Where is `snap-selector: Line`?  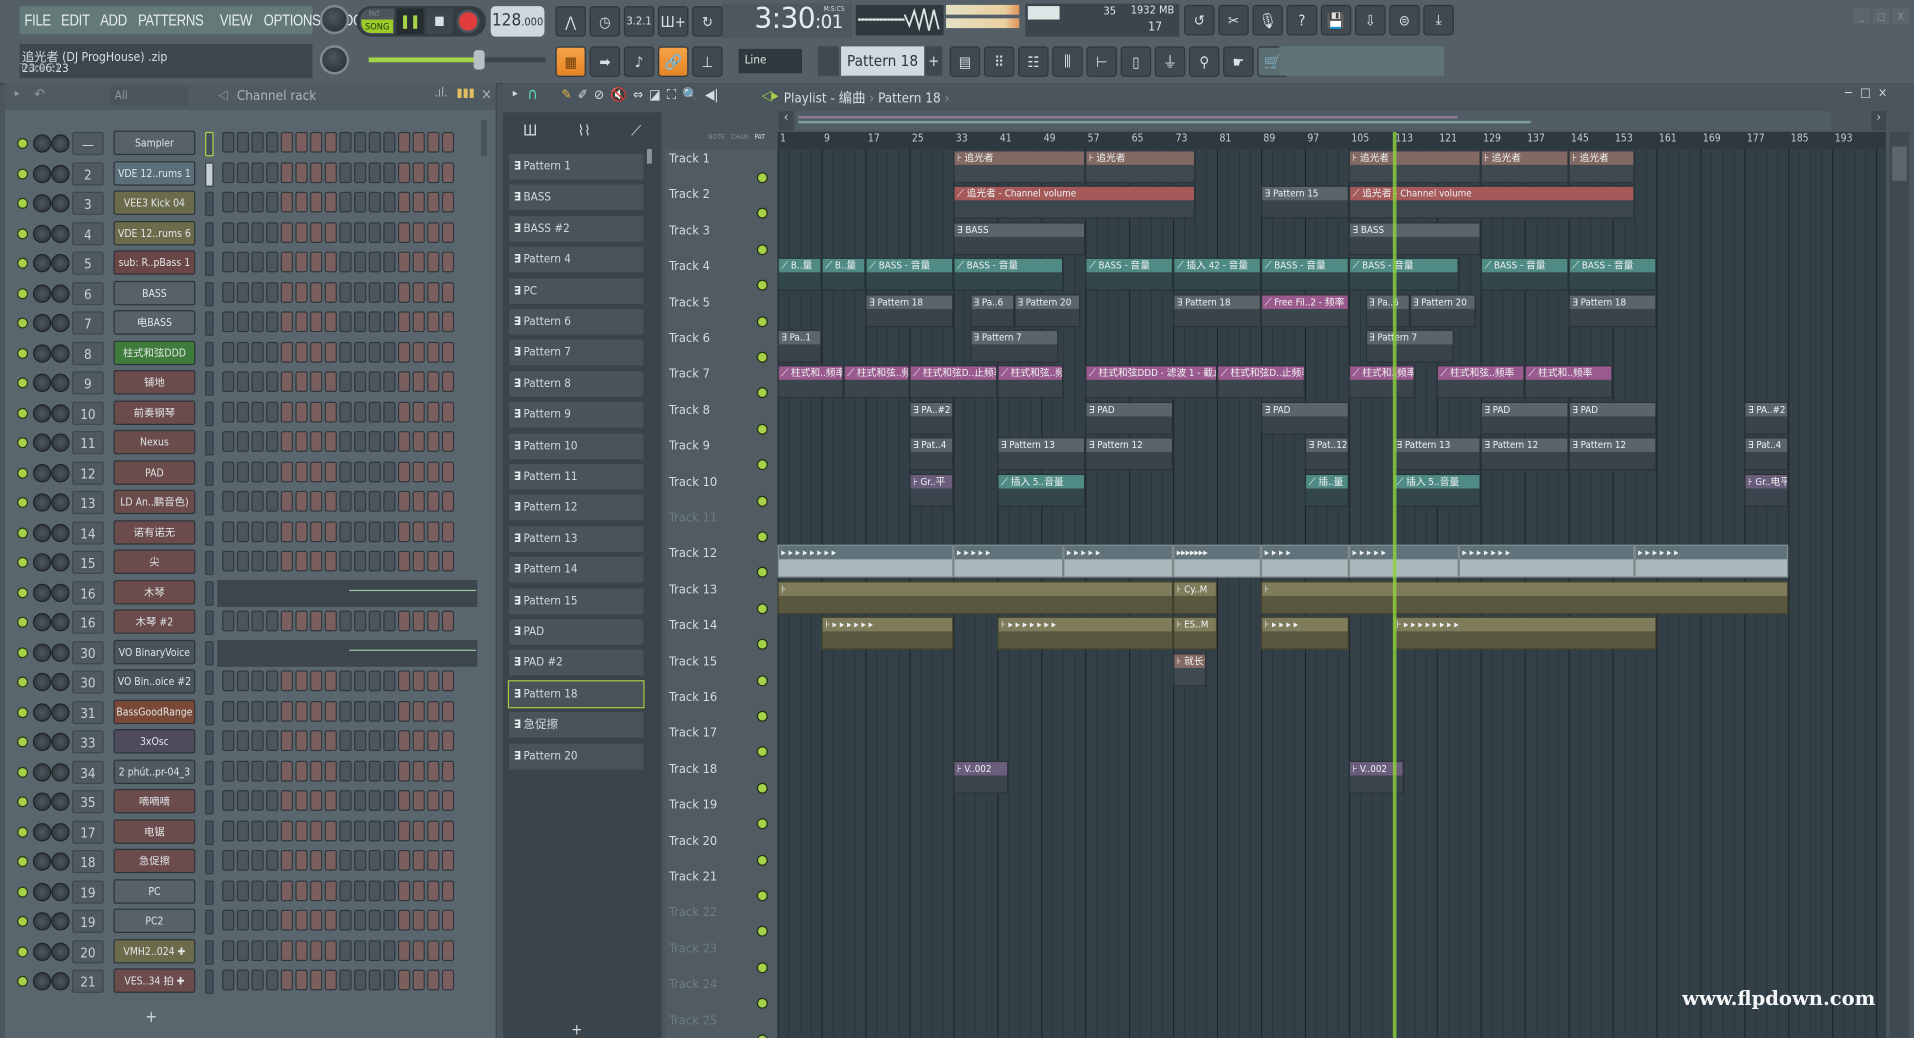 snap-selector: Line is located at coordinates (770, 61).